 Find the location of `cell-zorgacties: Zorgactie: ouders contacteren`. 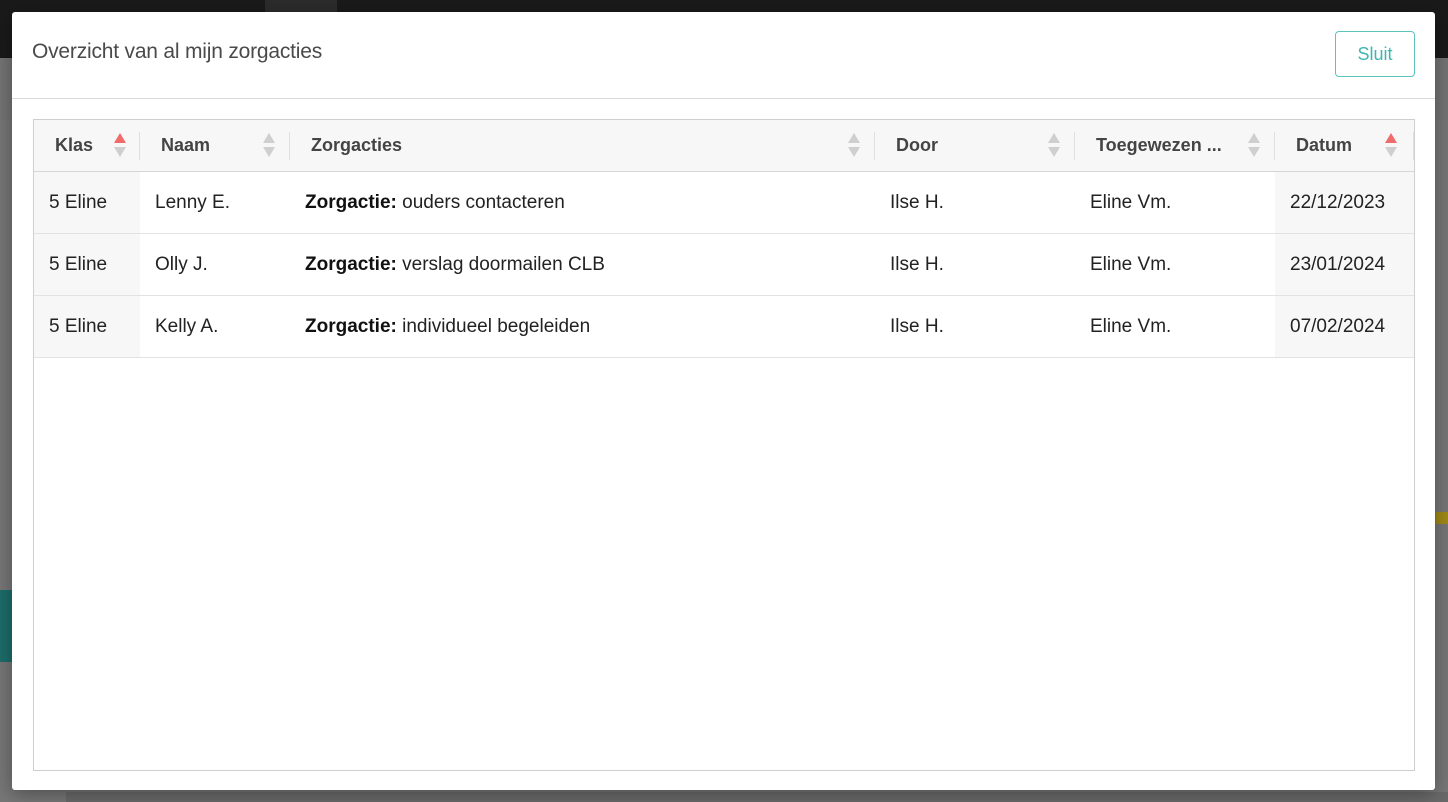

cell-zorgacties: Zorgactie: ouders contacteren is located at coordinates (582, 202).